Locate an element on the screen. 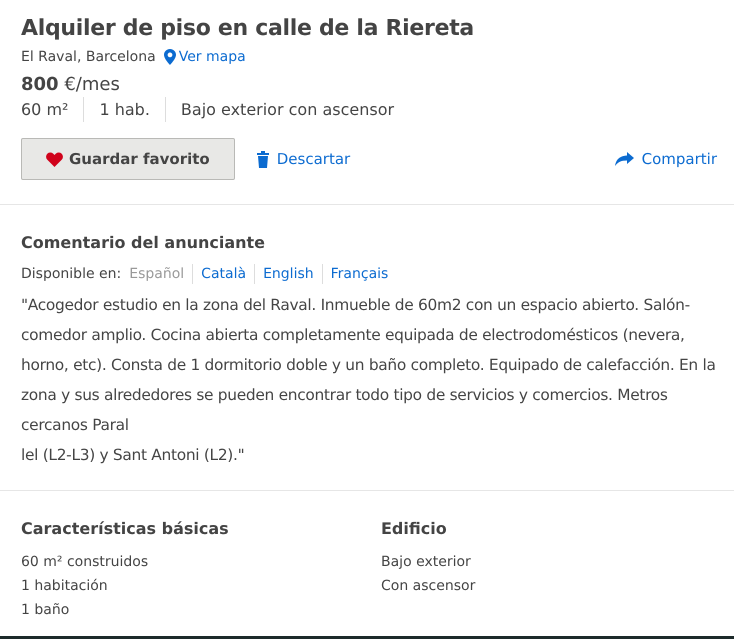  favorite-button: Guardar favorito is located at coordinates (128, 159).